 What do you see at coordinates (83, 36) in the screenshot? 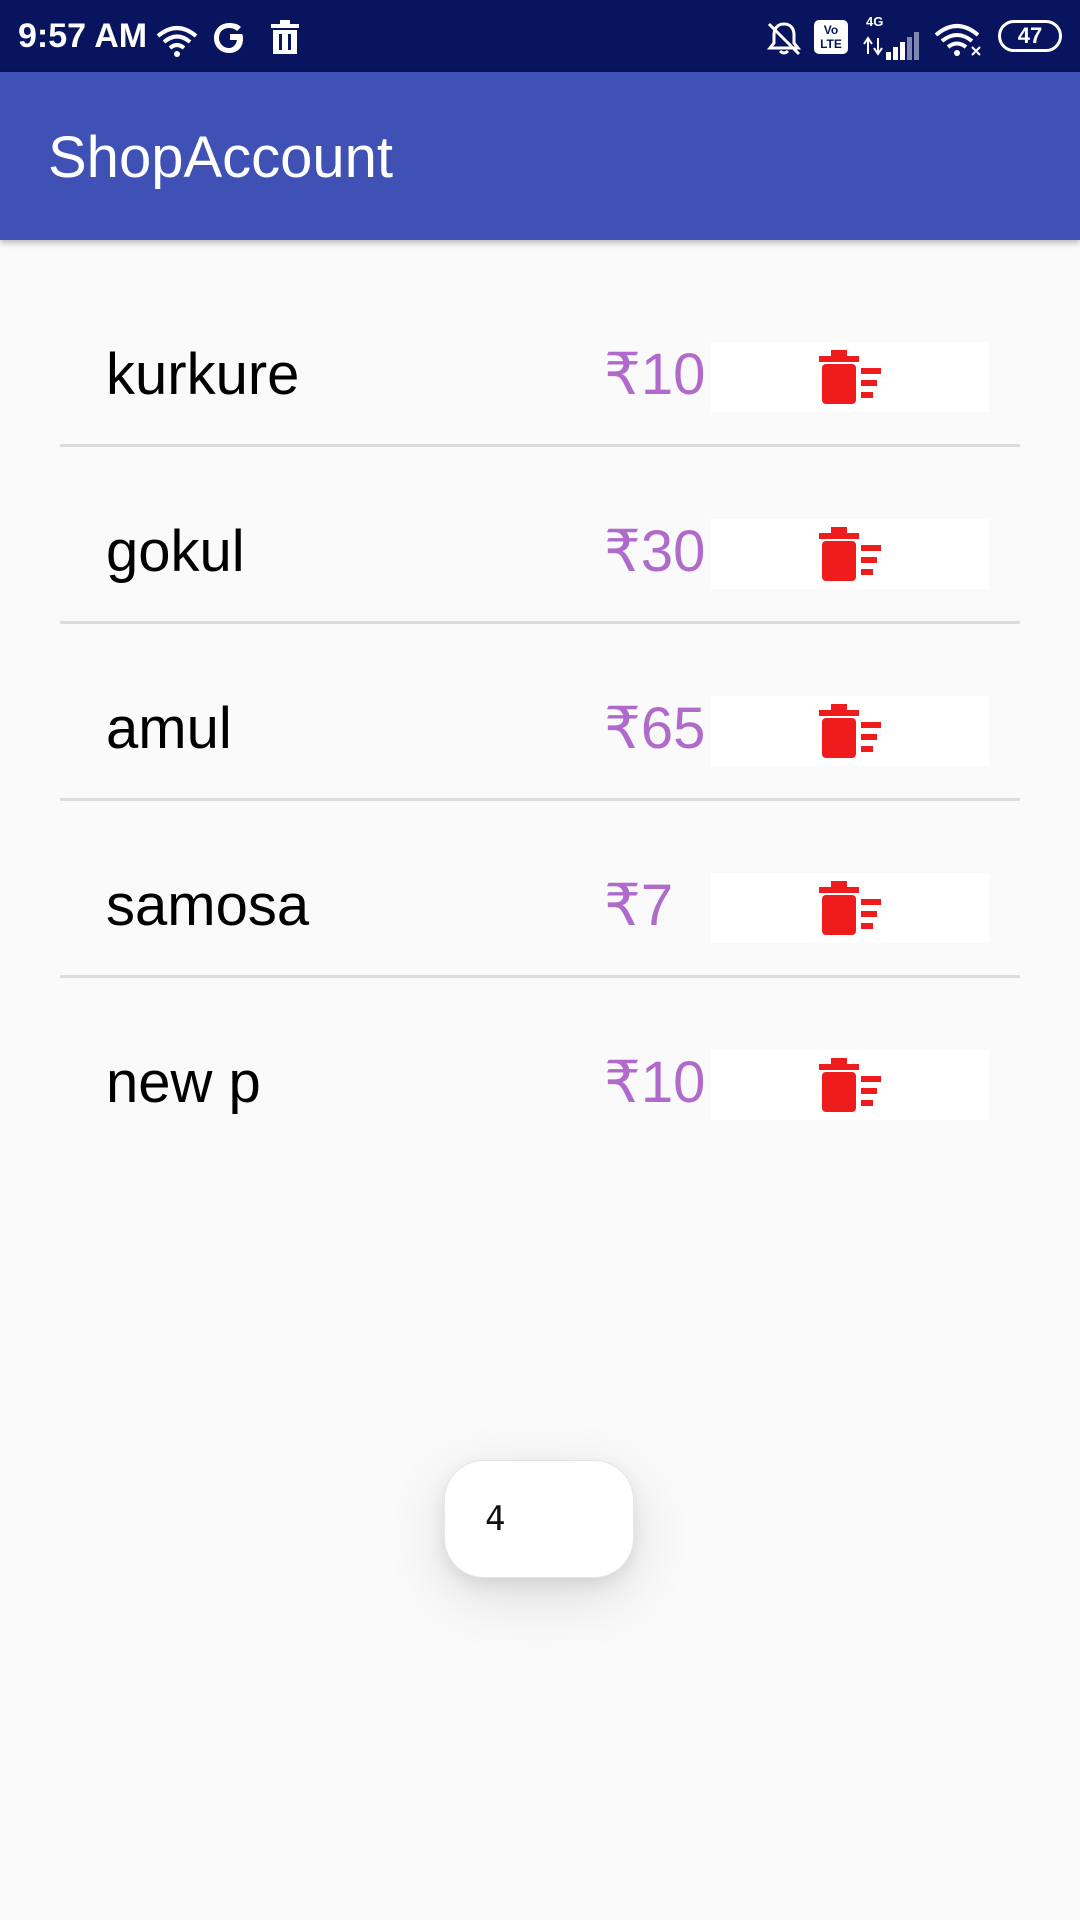
I see `status-time: 9:57 AM` at bounding box center [83, 36].